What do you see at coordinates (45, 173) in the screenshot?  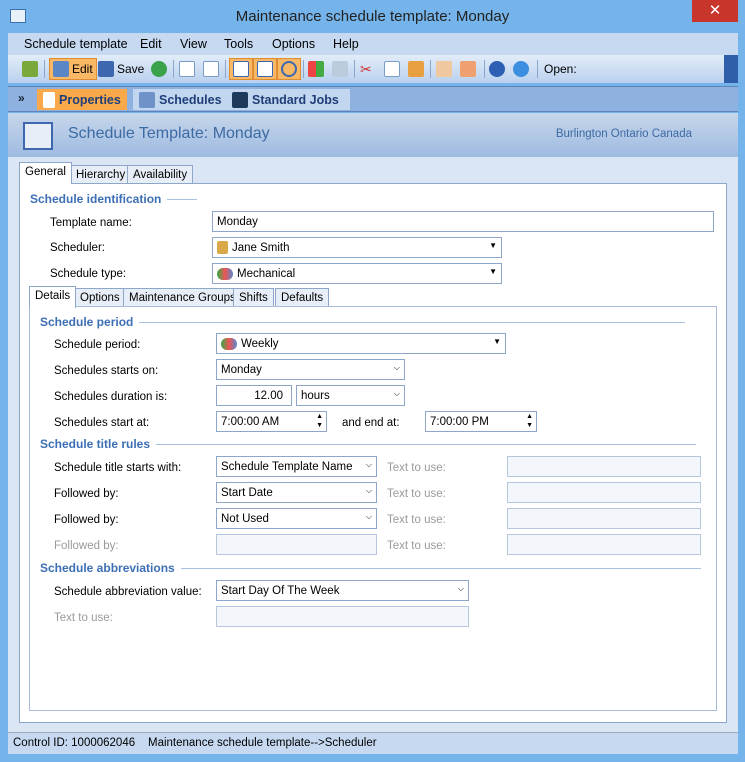 I see `tab-general: General` at bounding box center [45, 173].